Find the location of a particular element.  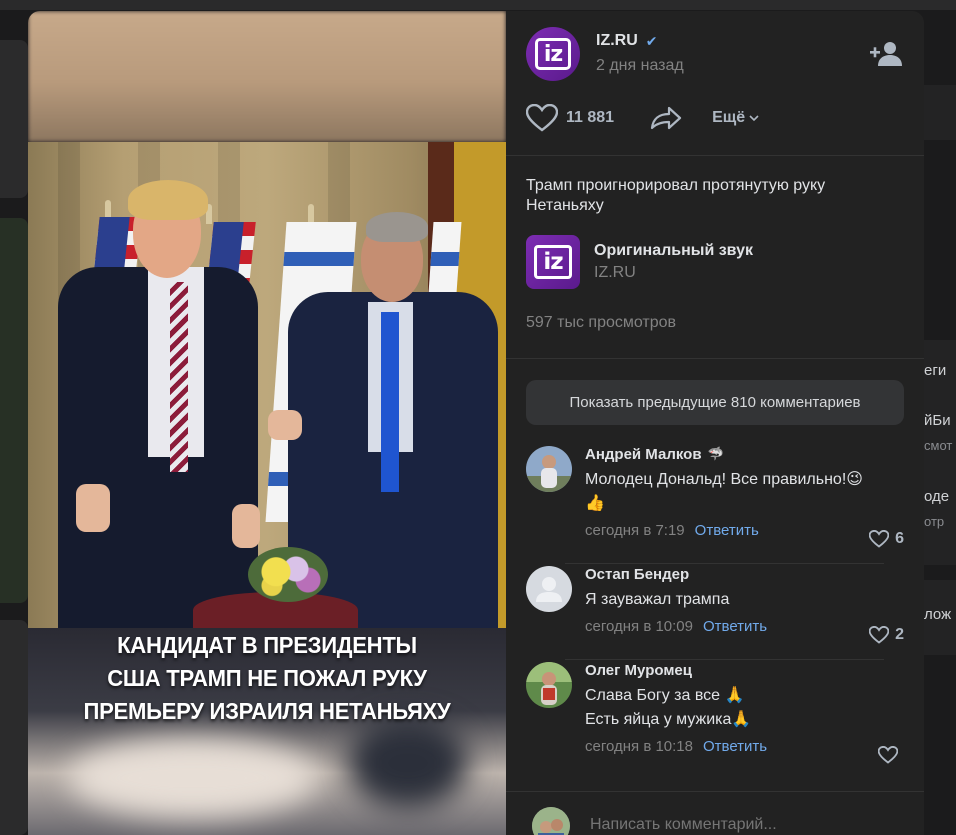

comment-time: сегодня в 7:19 is located at coordinates (635, 530).